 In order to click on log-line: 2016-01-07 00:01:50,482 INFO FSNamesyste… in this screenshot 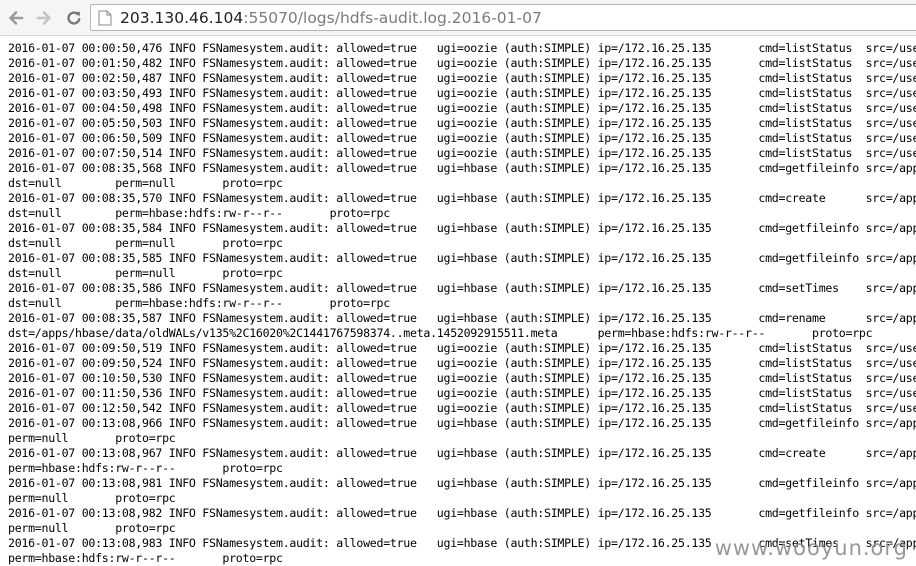, I will do `click(462, 63)`.